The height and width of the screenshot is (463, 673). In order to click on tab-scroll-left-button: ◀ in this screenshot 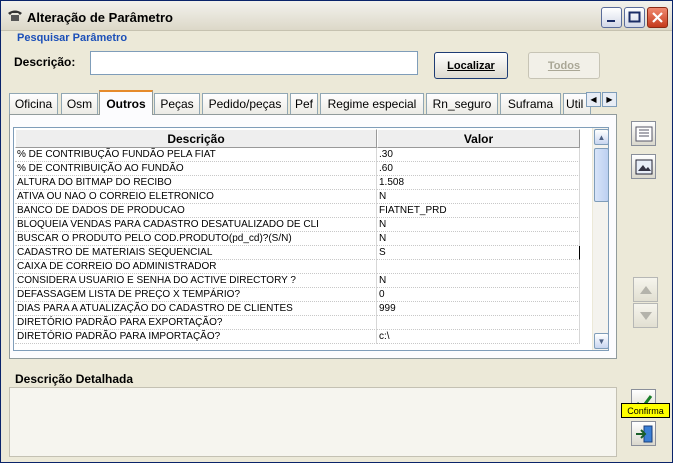, I will do `click(593, 99)`.